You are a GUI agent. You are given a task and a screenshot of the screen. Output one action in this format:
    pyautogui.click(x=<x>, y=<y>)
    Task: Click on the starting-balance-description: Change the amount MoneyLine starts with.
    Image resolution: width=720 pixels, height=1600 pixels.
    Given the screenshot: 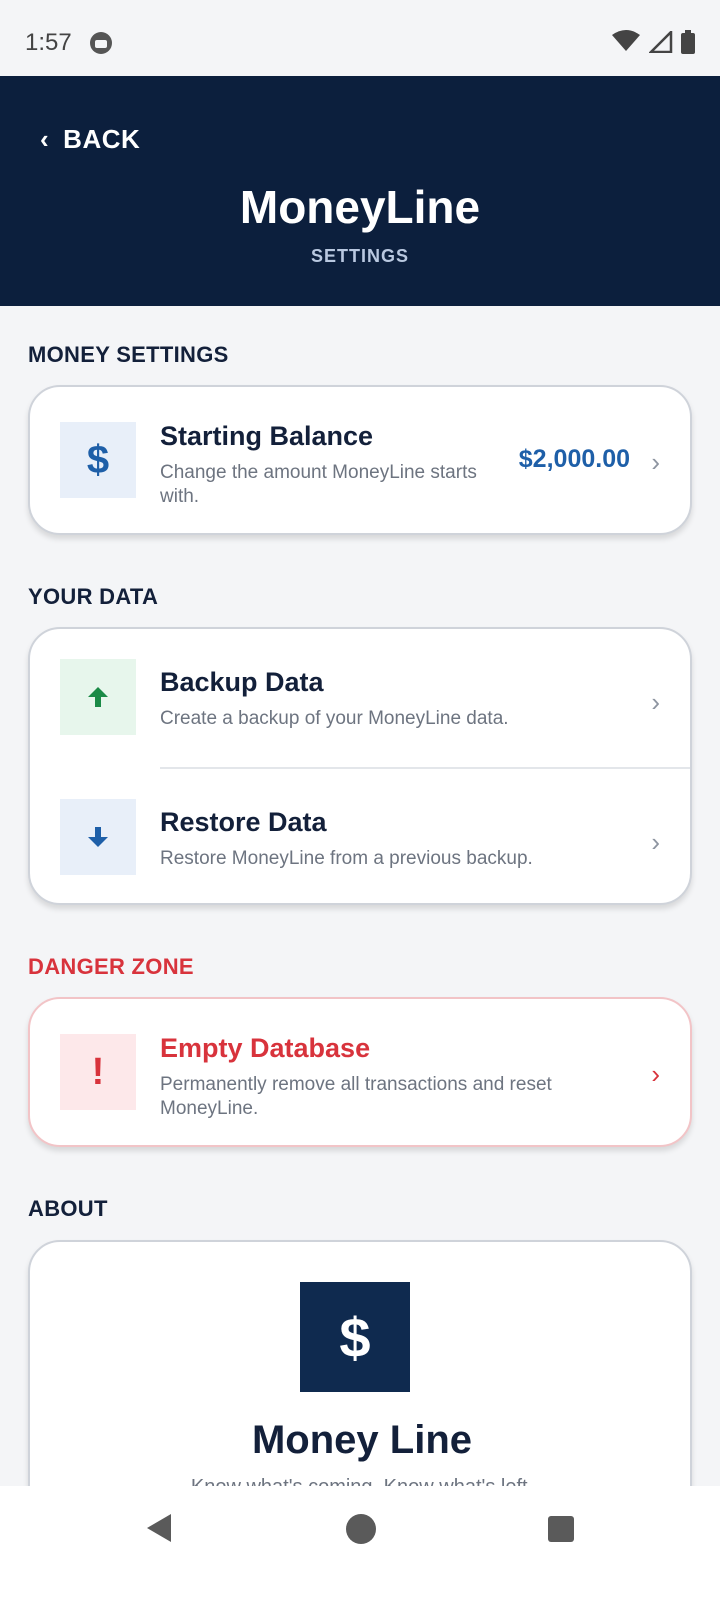 What is the action you would take?
    pyautogui.click(x=318, y=484)
    